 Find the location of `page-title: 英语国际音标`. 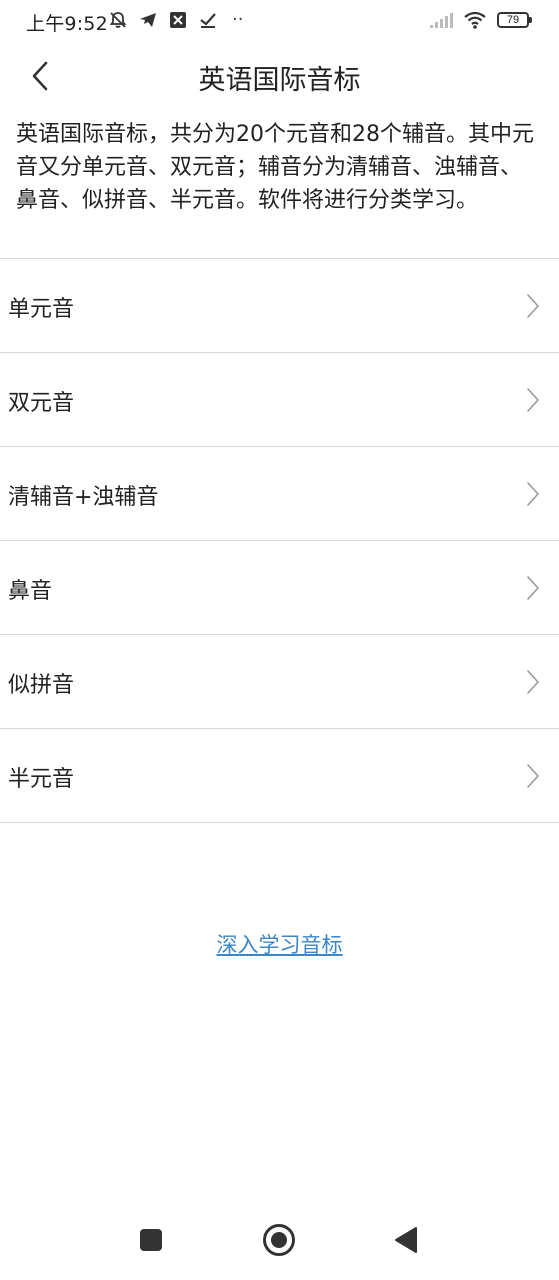

page-title: 英语国际音标 is located at coordinates (279, 80).